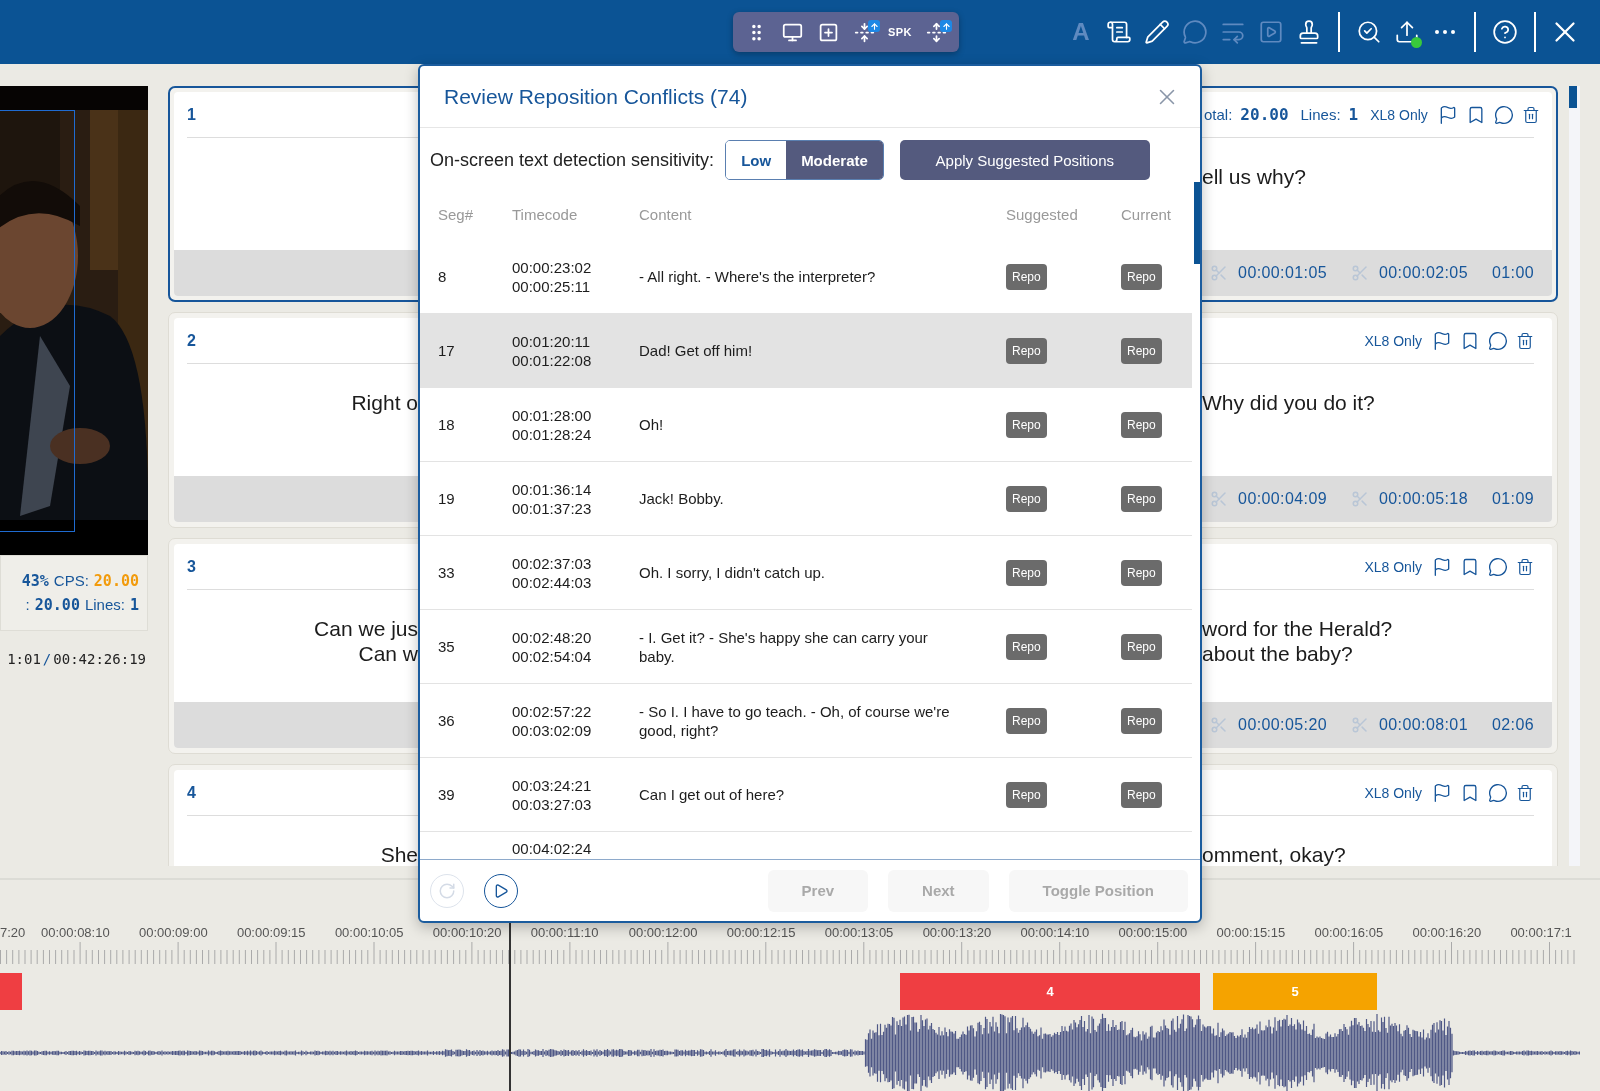  I want to click on segment-cell-text: 18, so click(447, 424).